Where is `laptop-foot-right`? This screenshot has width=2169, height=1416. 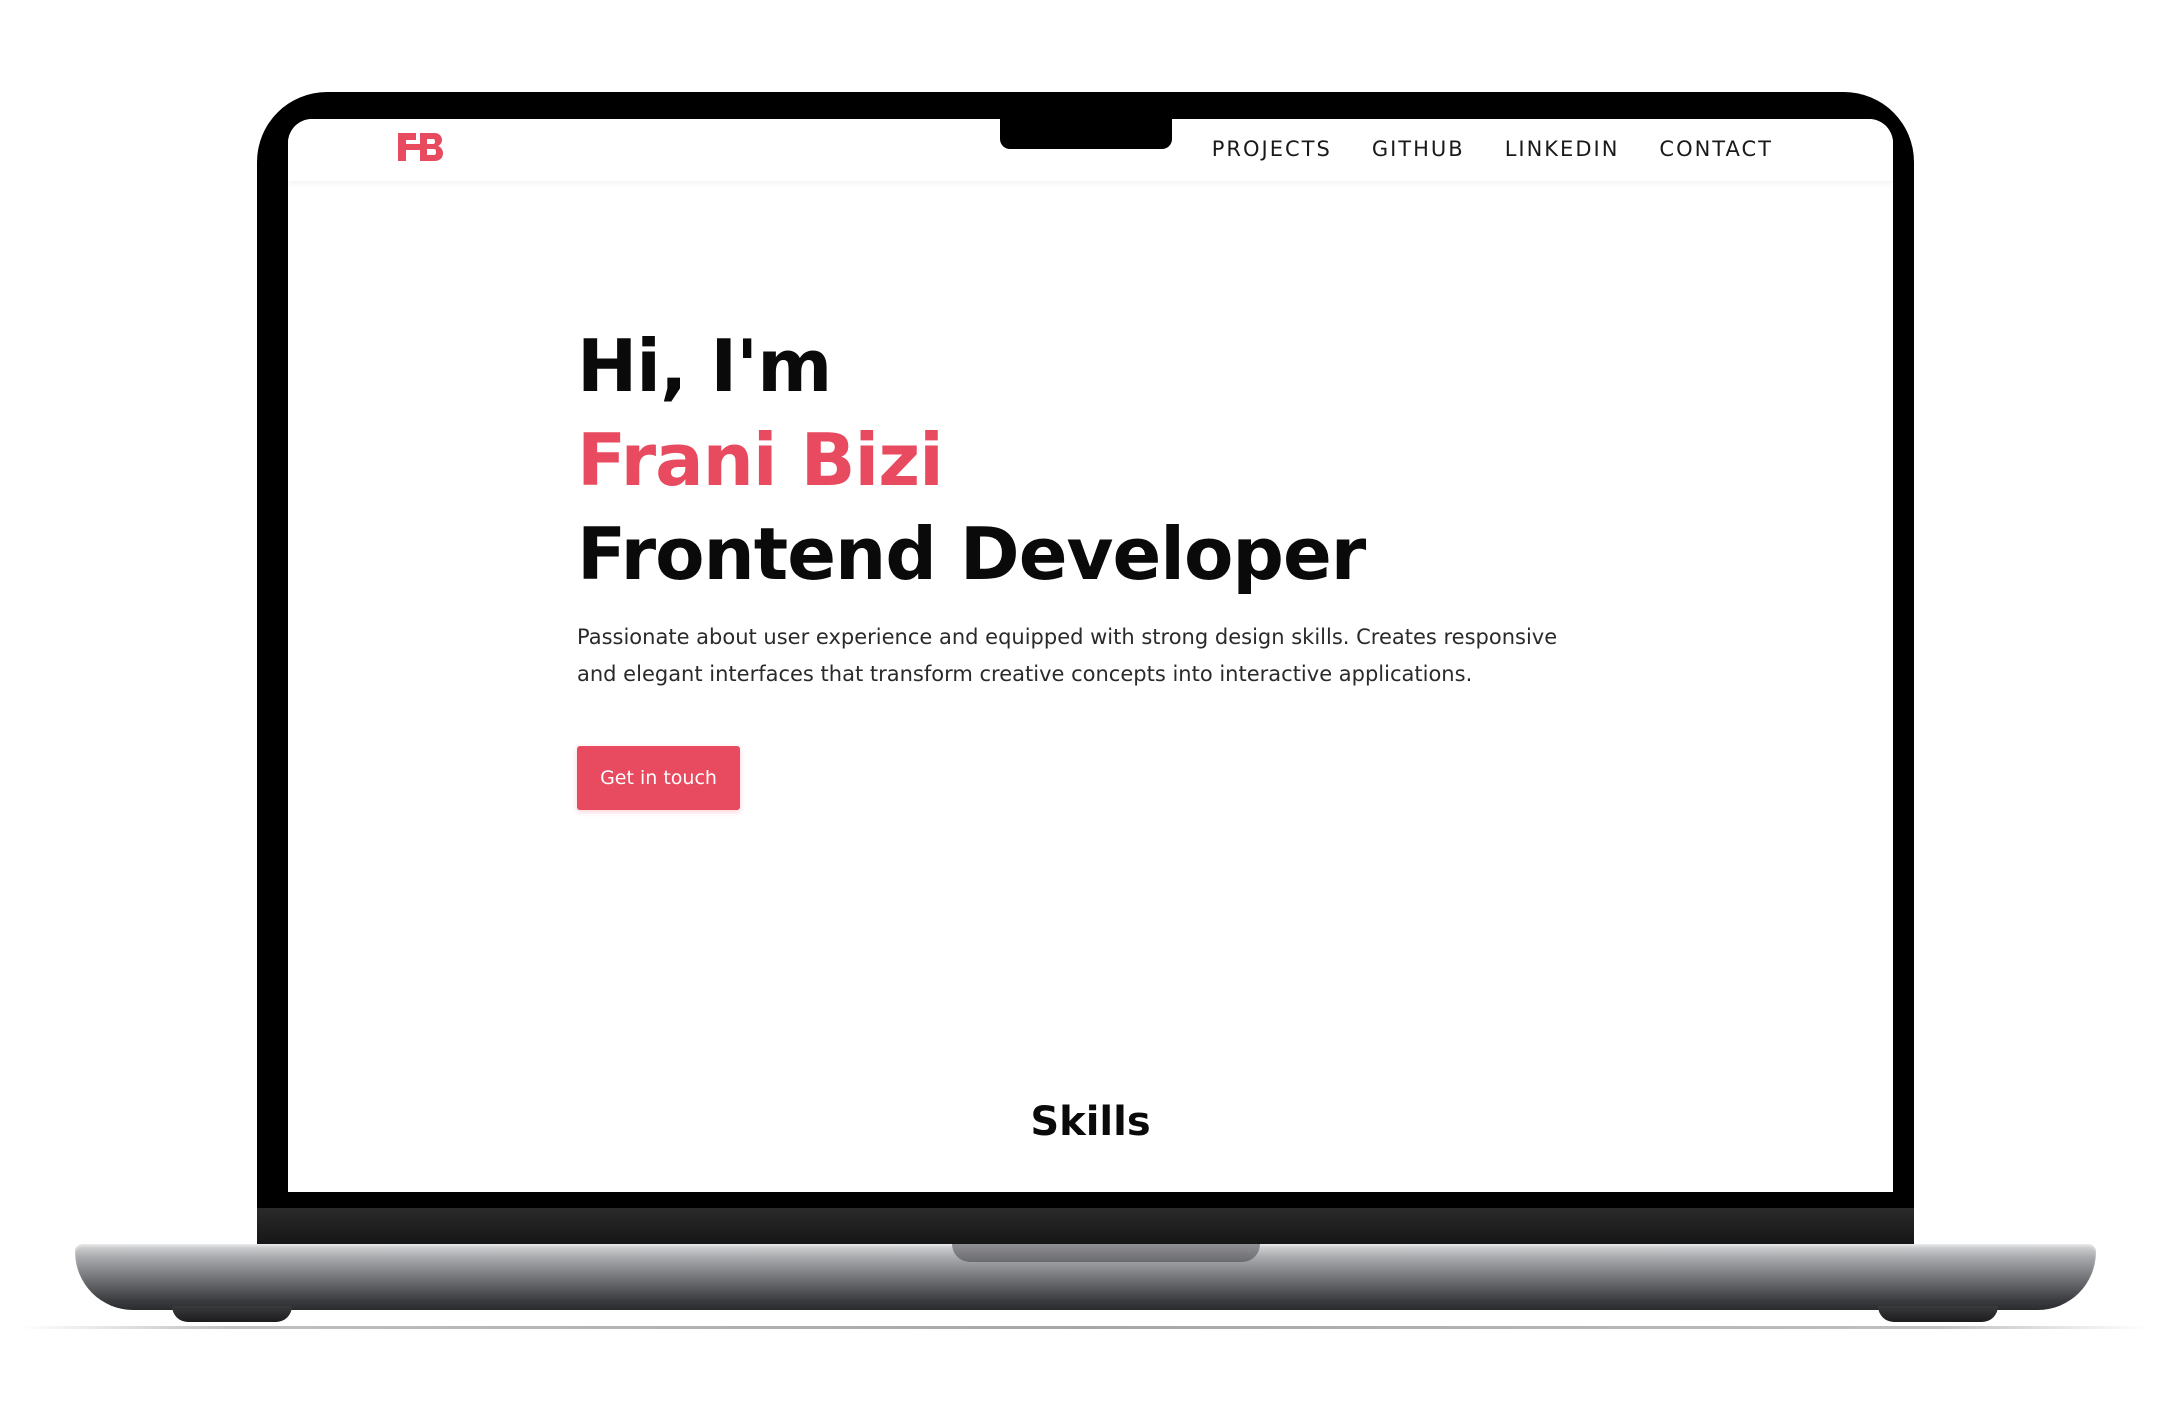
laptop-foot-right is located at coordinates (1938, 1314).